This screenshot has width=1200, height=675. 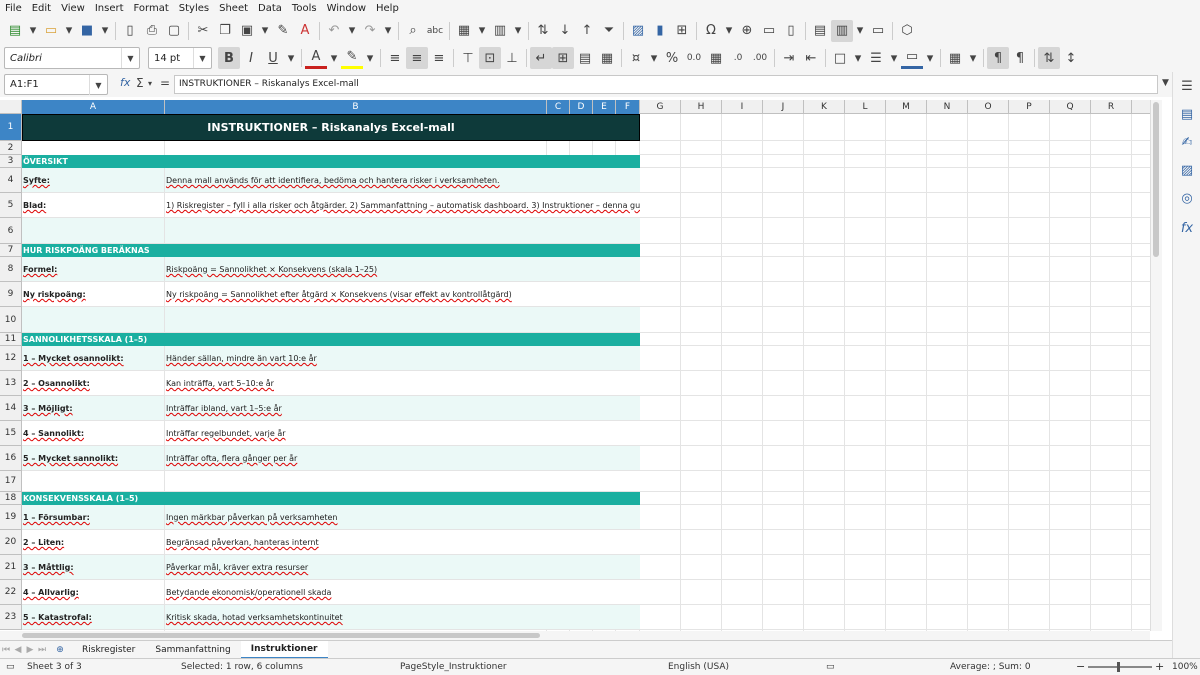 I want to click on column-header-l: L, so click(x=865, y=107).